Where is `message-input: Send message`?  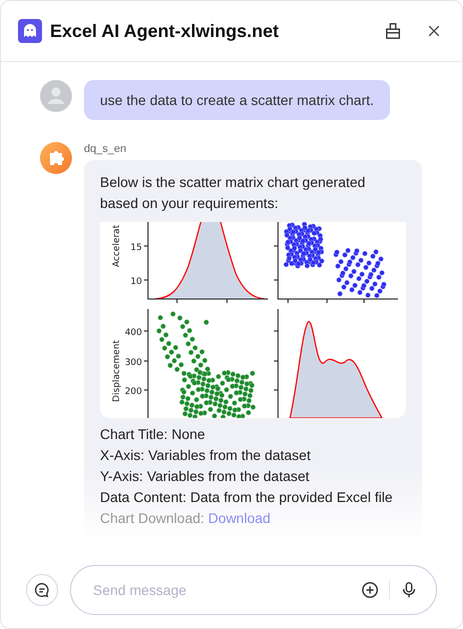 message-input: Send message is located at coordinates (221, 590).